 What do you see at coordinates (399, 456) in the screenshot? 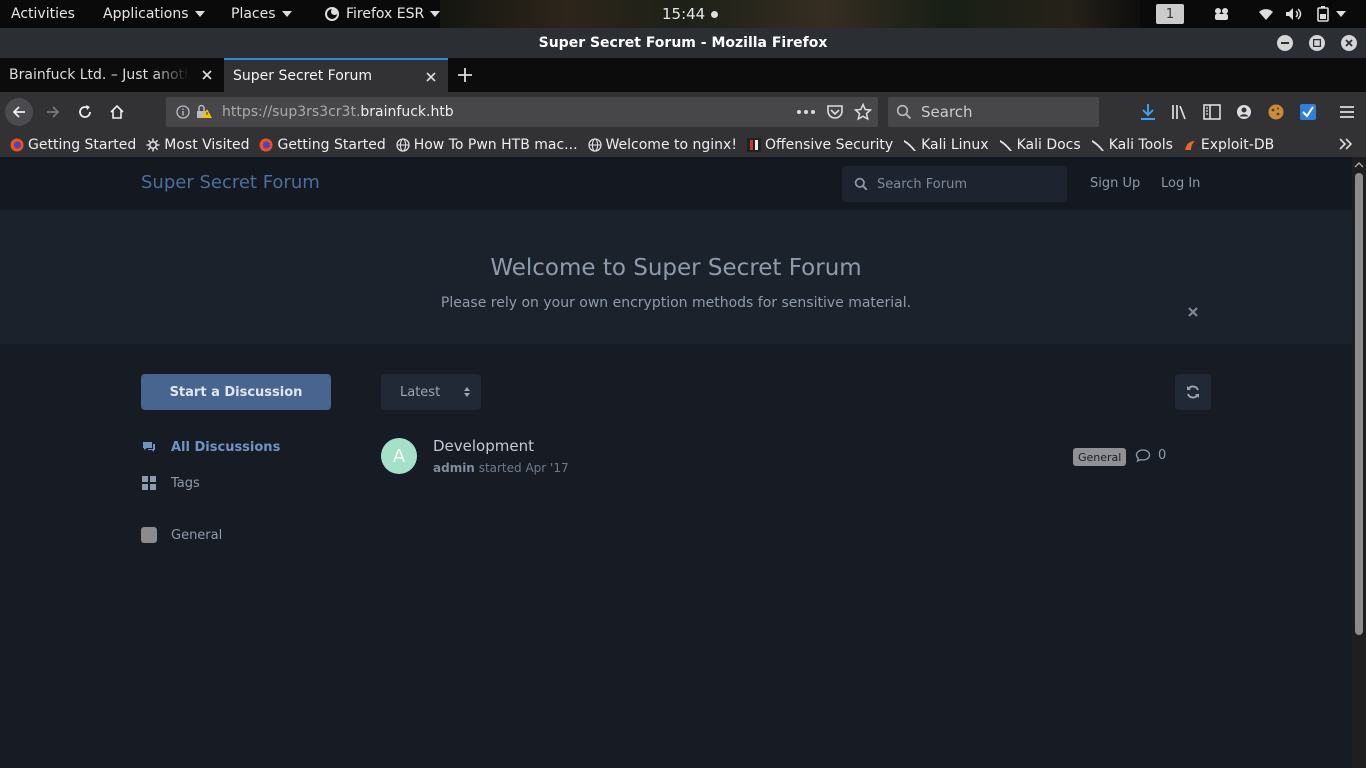
I see `avatar: A` at bounding box center [399, 456].